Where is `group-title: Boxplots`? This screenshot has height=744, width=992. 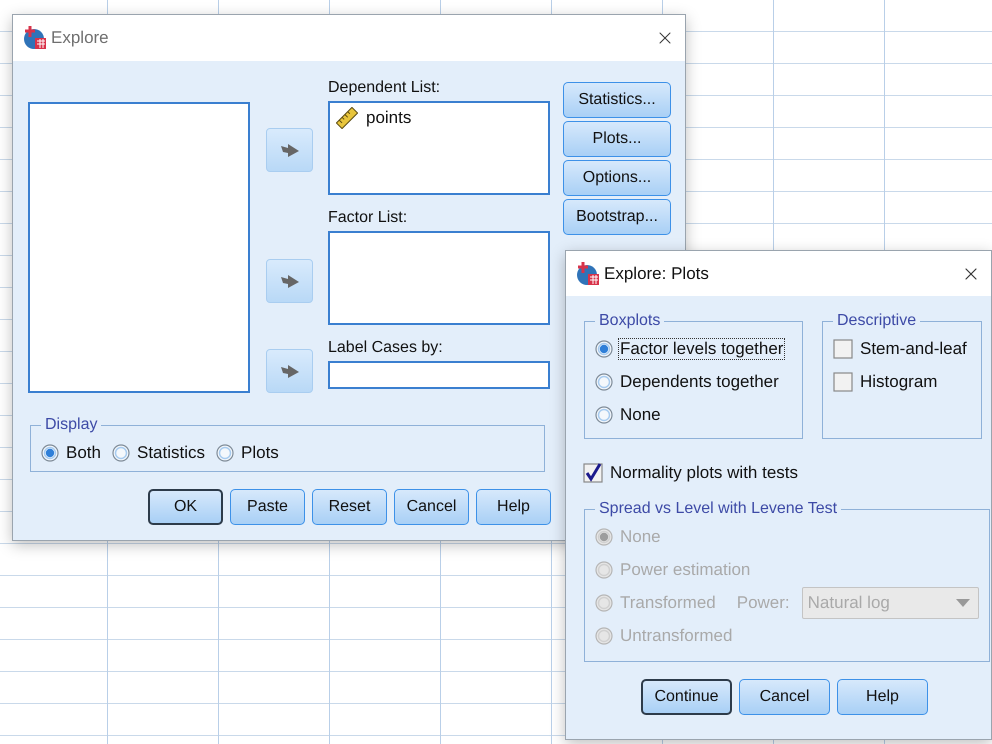 group-title: Boxplots is located at coordinates (630, 321).